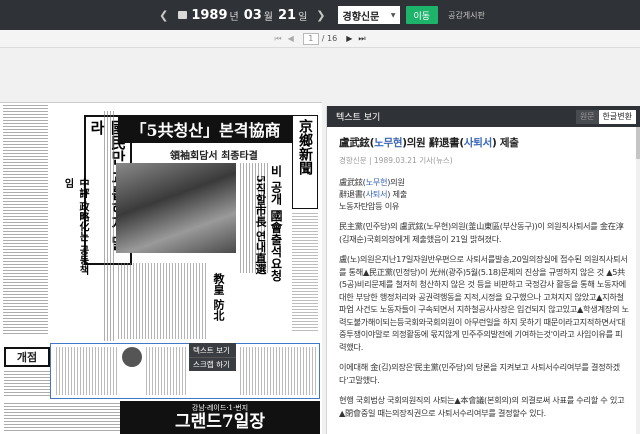 The width and height of the screenshot is (640, 434). I want to click on sub-headline: 領袖회담서 최종타결, so click(214, 156).